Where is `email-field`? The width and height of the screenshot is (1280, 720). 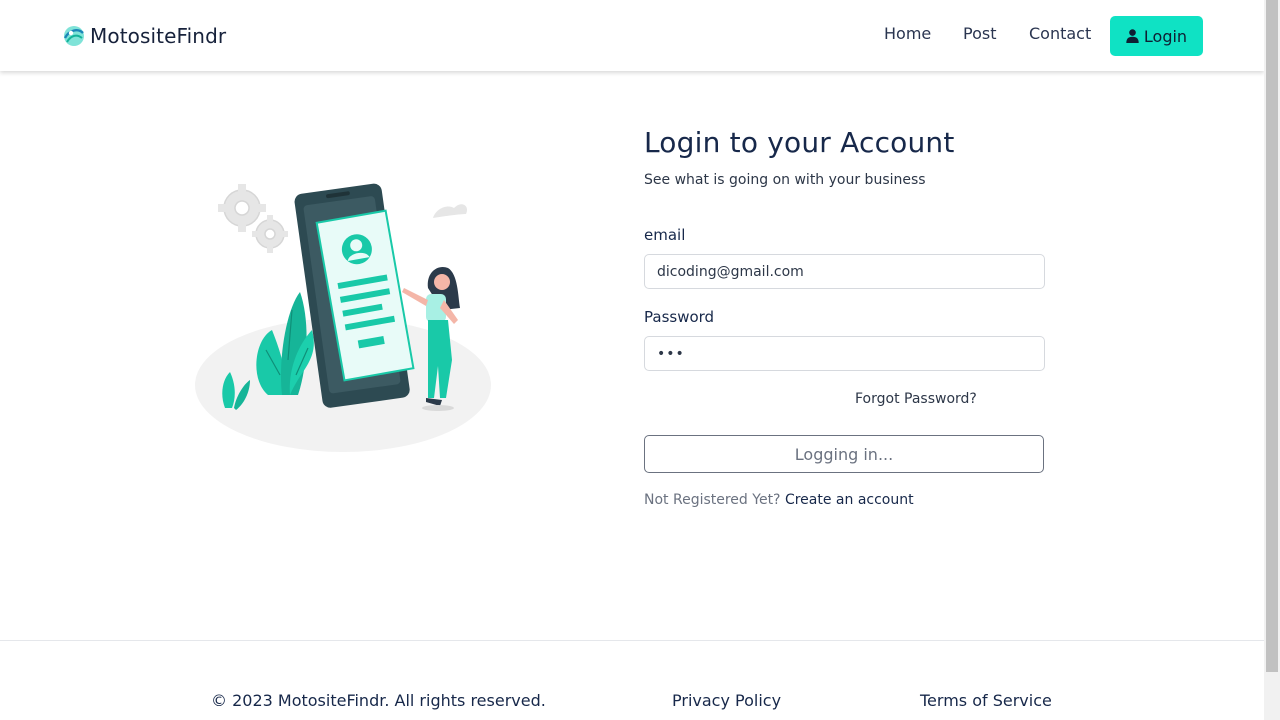
email-field is located at coordinates (844, 271).